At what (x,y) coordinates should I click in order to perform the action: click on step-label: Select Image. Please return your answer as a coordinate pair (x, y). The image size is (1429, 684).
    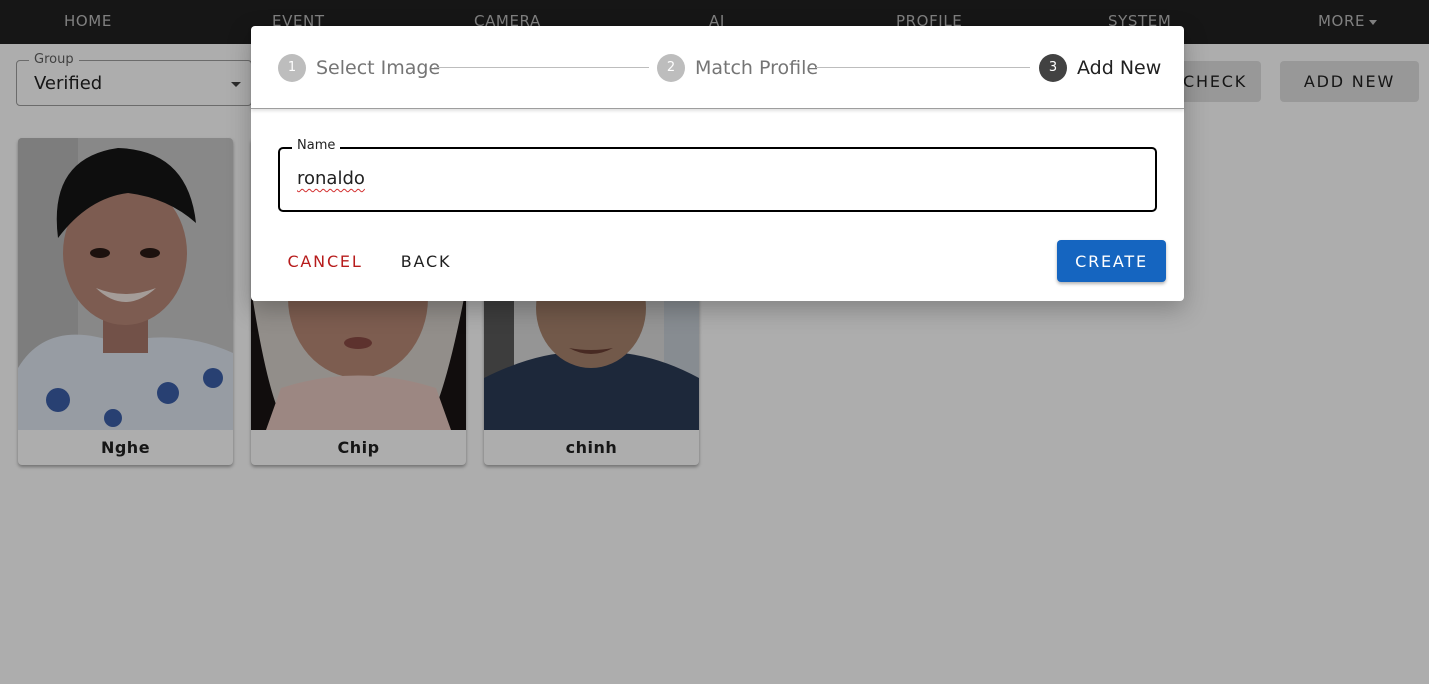
    Looking at the image, I should click on (378, 67).